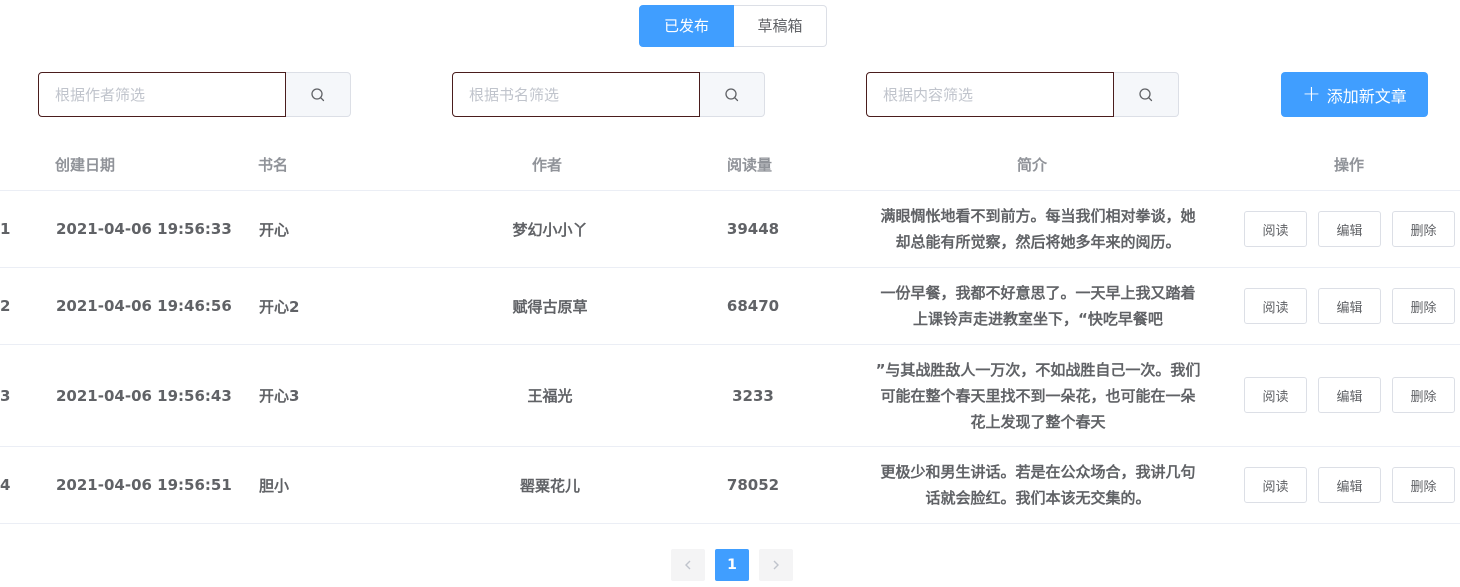 The height and width of the screenshot is (587, 1460). What do you see at coordinates (5, 229) in the screenshot?
I see `row-index: 1` at bounding box center [5, 229].